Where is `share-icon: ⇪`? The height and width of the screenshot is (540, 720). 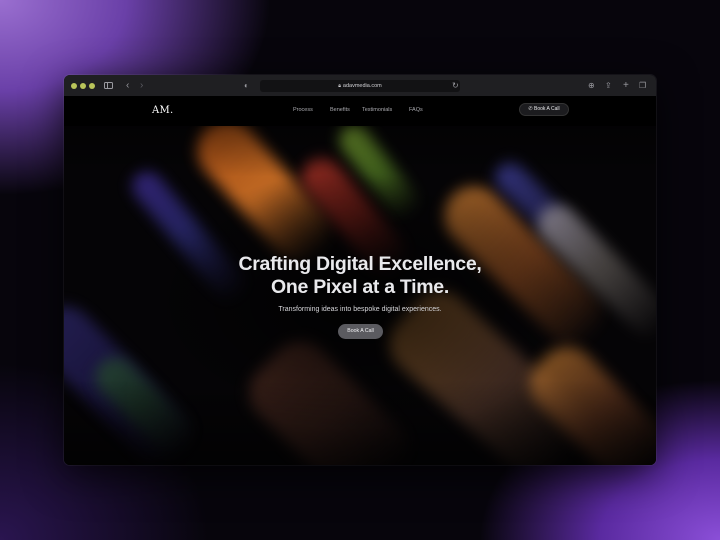
share-icon: ⇪ is located at coordinates (608, 85).